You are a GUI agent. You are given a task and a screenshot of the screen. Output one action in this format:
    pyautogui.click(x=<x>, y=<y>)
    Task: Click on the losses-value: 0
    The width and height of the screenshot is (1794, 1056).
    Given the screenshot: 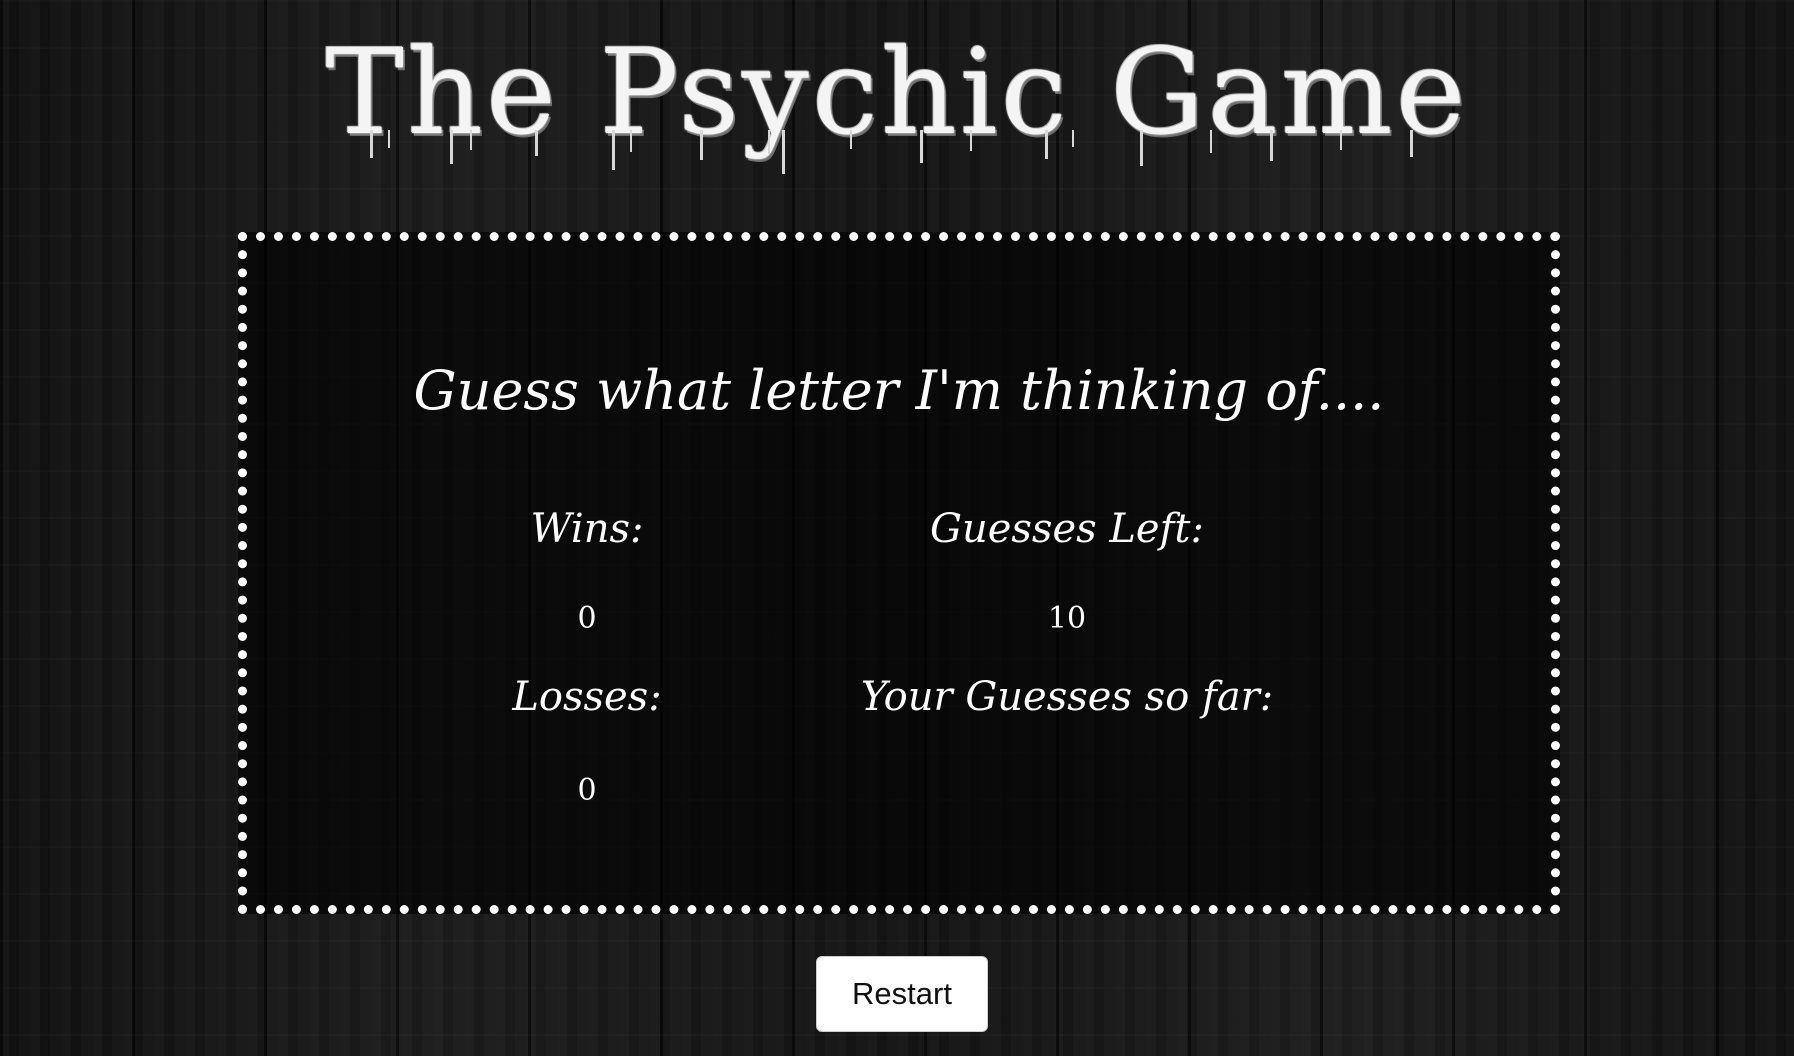 What is the action you would take?
    pyautogui.click(x=587, y=790)
    